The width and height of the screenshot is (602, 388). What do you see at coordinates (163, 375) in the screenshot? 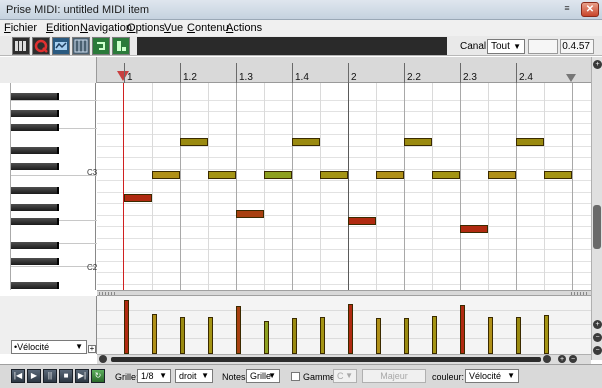
I see `chevron-down-icon: ▼` at bounding box center [163, 375].